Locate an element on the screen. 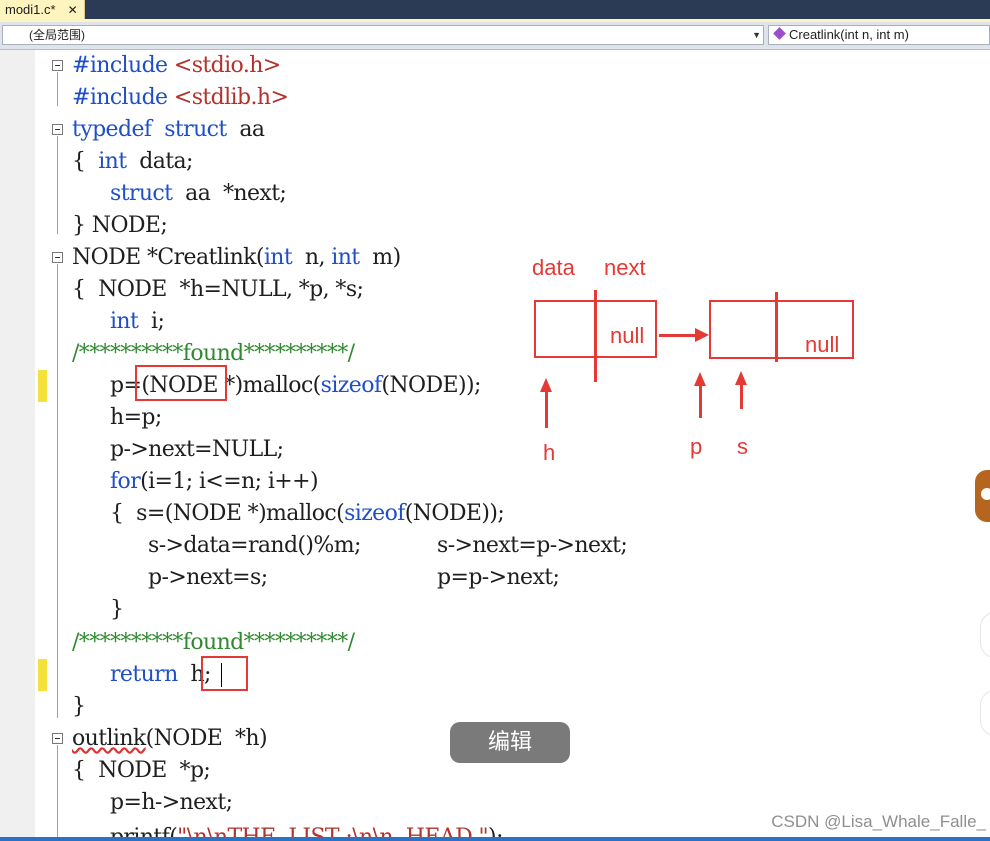 Image resolution: width=990 pixels, height=841 pixels. code-line-2: #include <stdlib.h> is located at coordinates (180, 98).